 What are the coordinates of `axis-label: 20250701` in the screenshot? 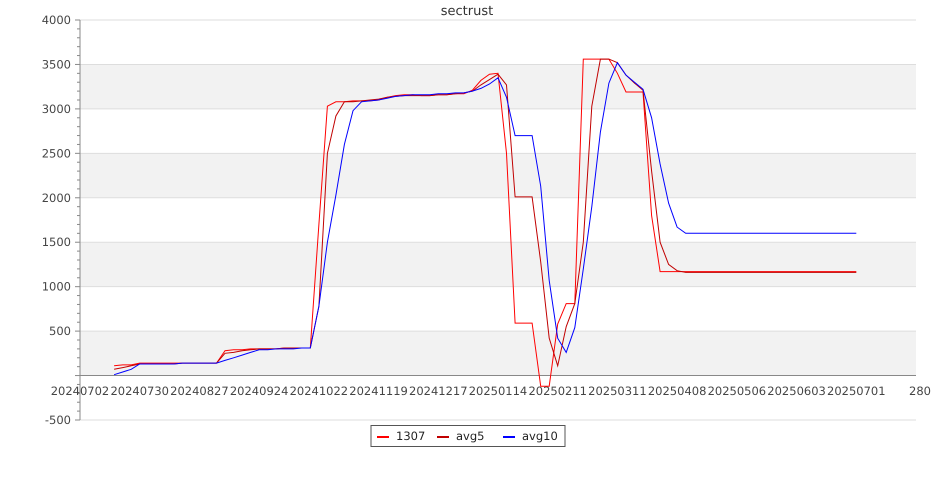 It's located at (856, 391).